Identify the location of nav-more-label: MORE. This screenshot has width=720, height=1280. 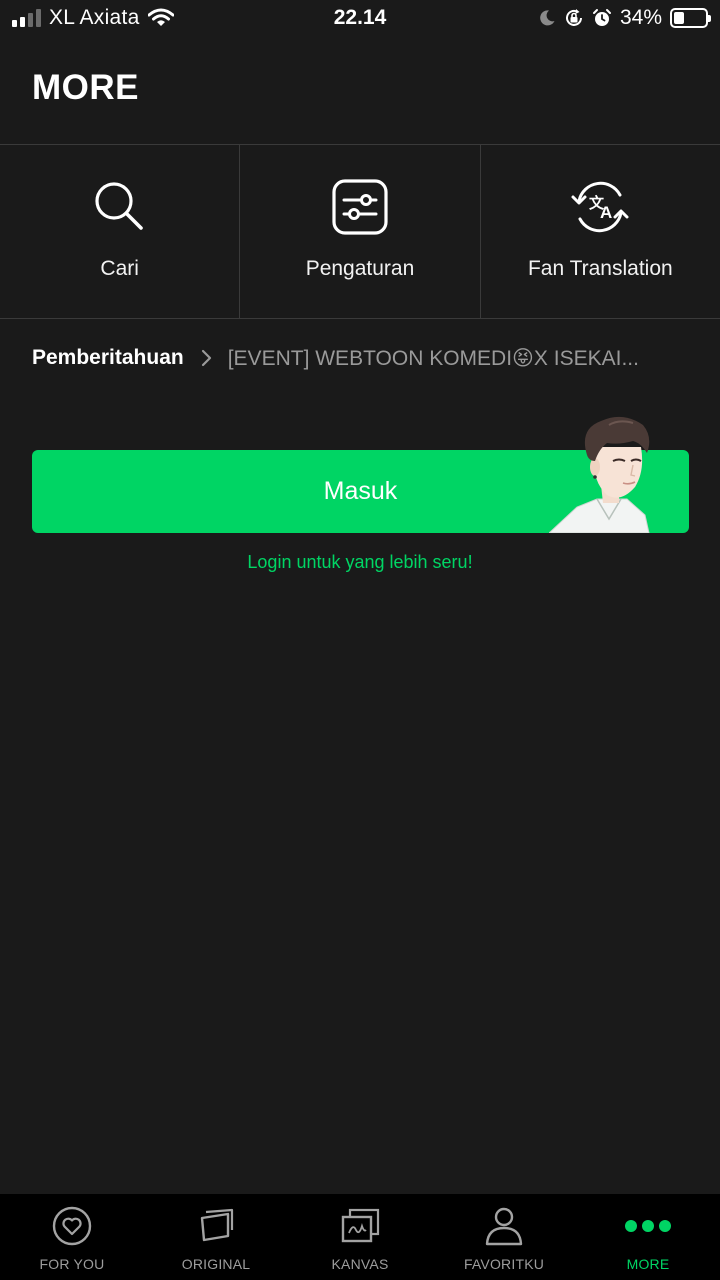
(648, 1264).